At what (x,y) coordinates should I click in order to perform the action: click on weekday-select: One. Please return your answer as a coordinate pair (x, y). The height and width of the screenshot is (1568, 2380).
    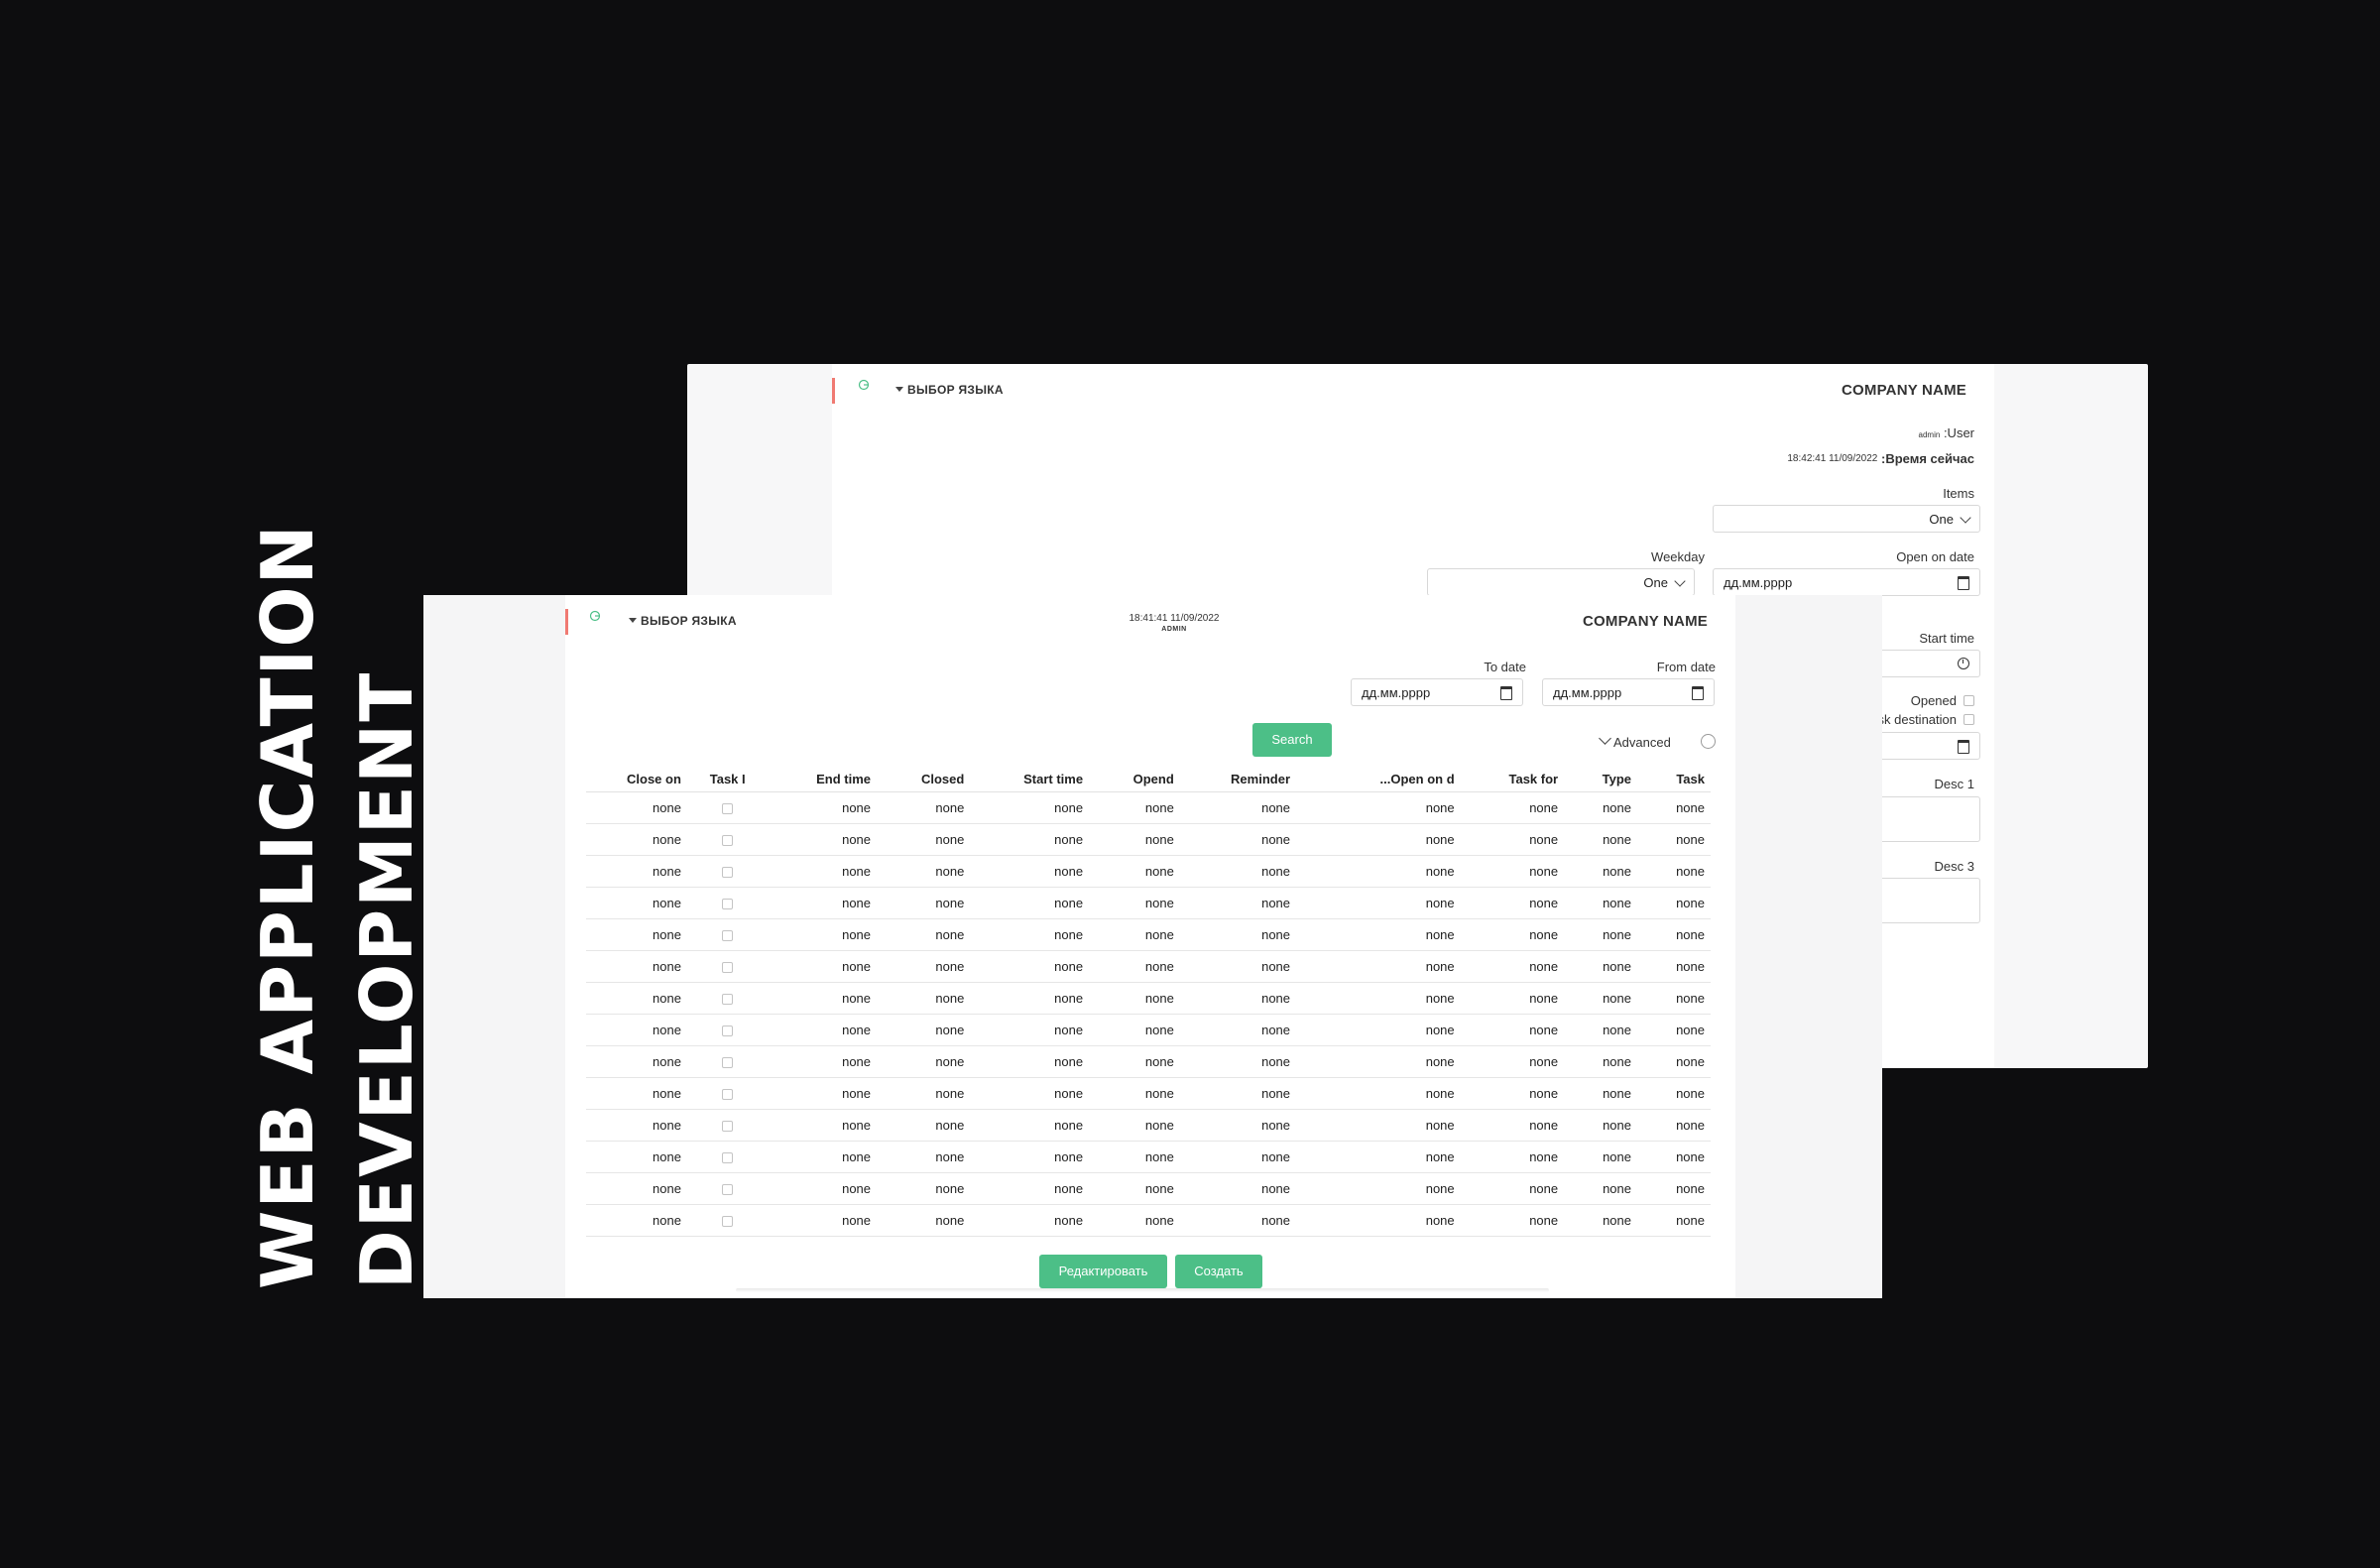
    Looking at the image, I should click on (1561, 582).